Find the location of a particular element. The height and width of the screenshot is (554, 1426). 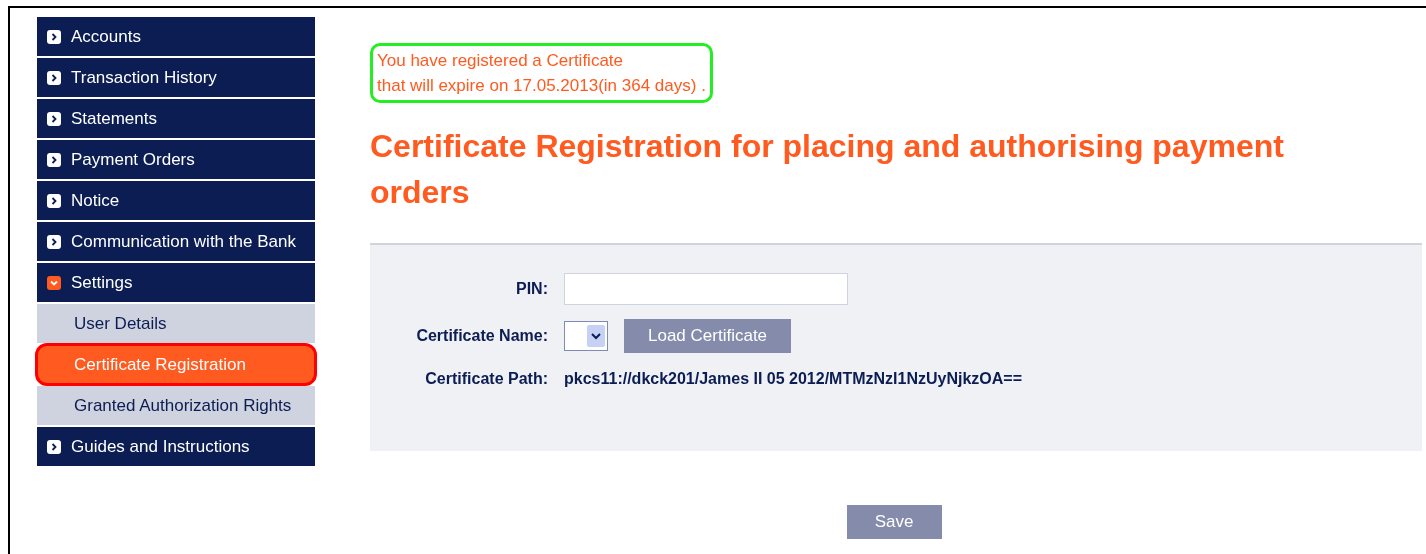

notice-message: You have registered a Certificate that will expire on 17.05.2013(in 364 days) . is located at coordinates (541, 73).